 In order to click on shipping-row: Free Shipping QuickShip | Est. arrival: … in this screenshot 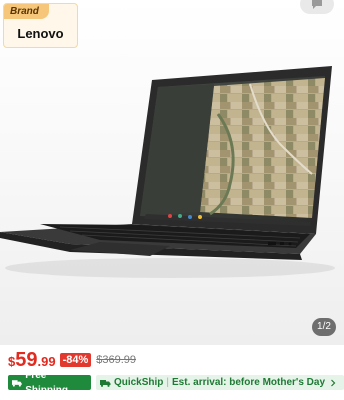, I will do `click(176, 383)`.